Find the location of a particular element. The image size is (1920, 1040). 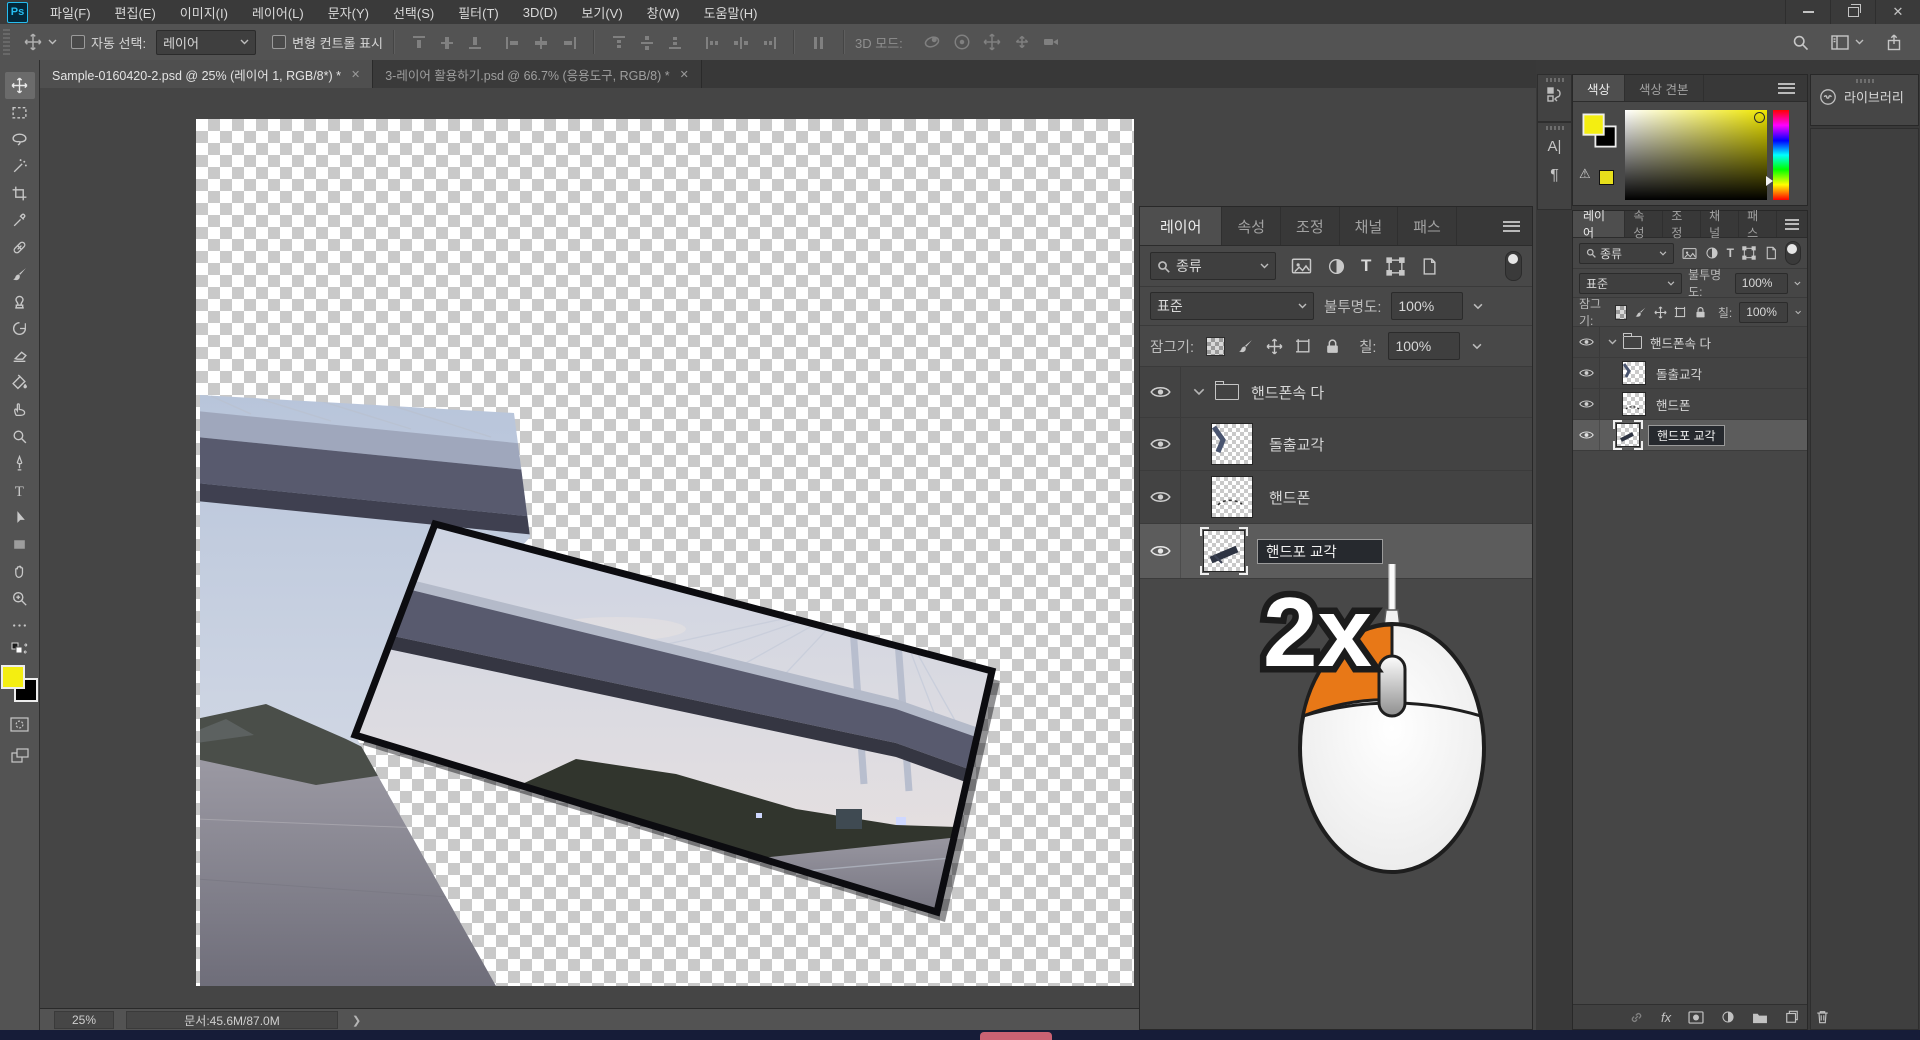

menu-view: 보기(V) is located at coordinates (601, 12).